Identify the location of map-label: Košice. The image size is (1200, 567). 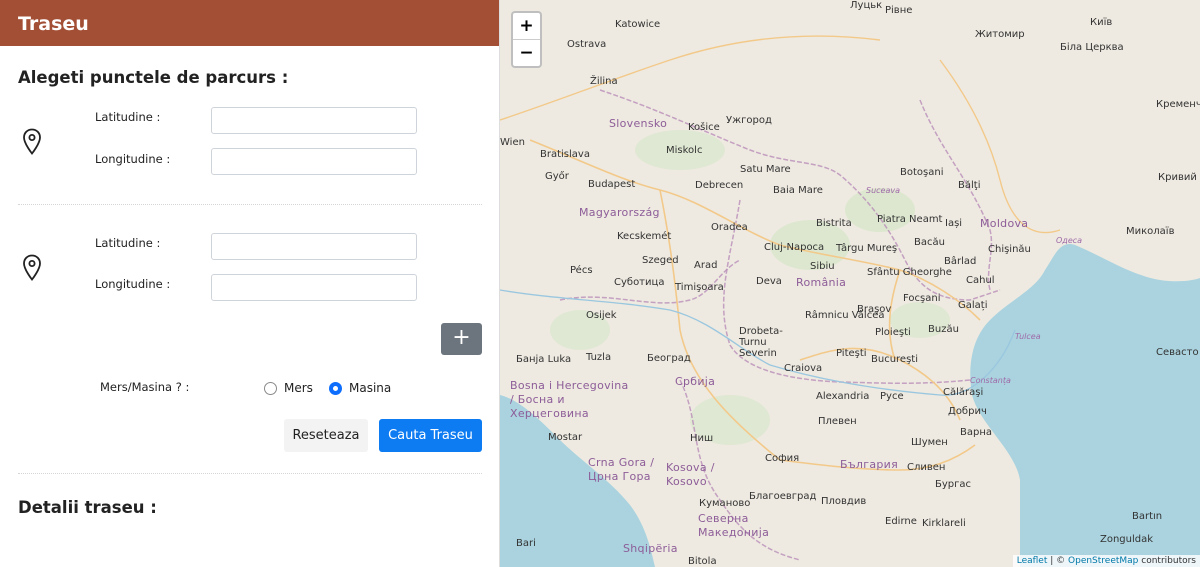
(704, 127).